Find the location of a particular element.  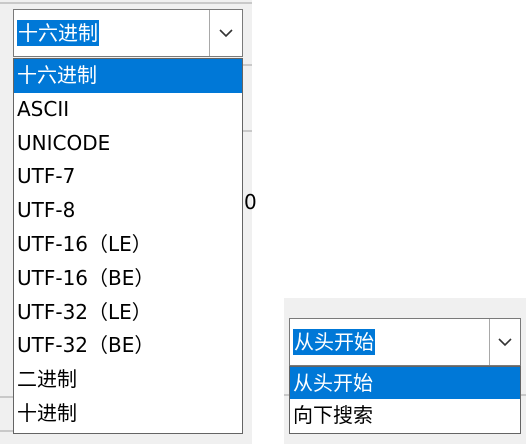

encoding-option-hex: 十六进制 is located at coordinates (128, 76).